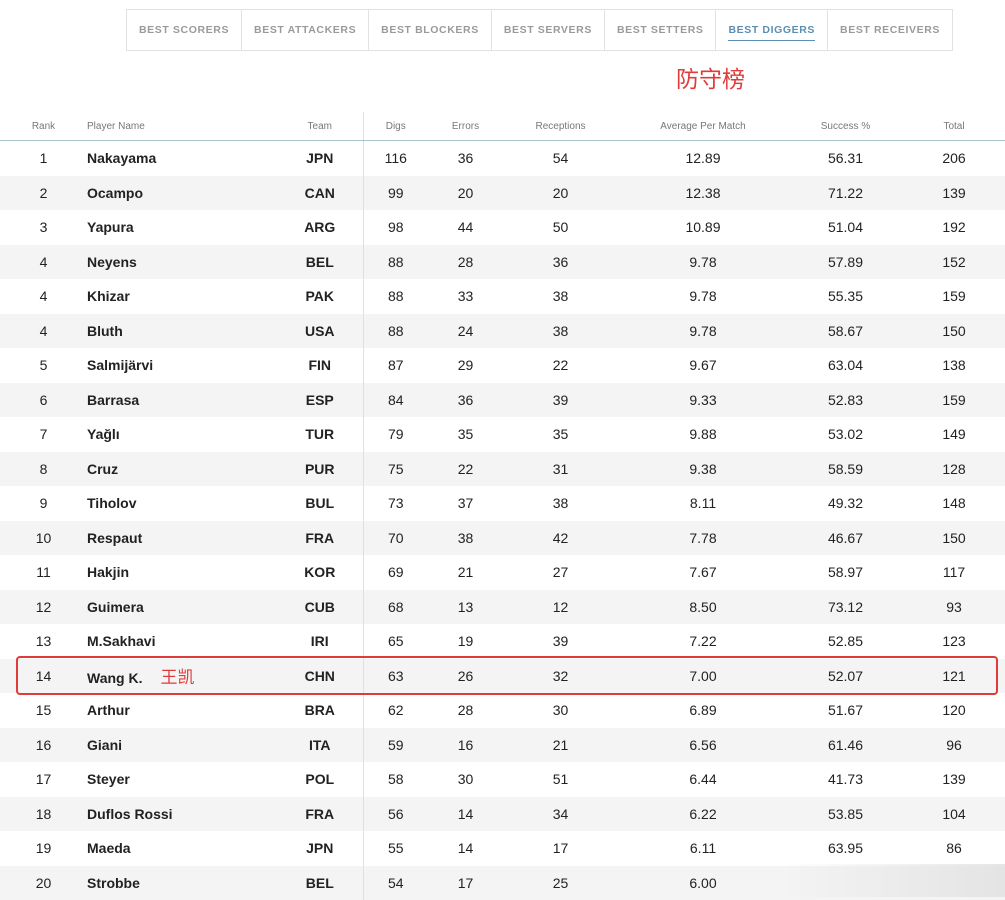  Describe the element at coordinates (395, 503) in the screenshot. I see `digs-cell: 73` at that location.